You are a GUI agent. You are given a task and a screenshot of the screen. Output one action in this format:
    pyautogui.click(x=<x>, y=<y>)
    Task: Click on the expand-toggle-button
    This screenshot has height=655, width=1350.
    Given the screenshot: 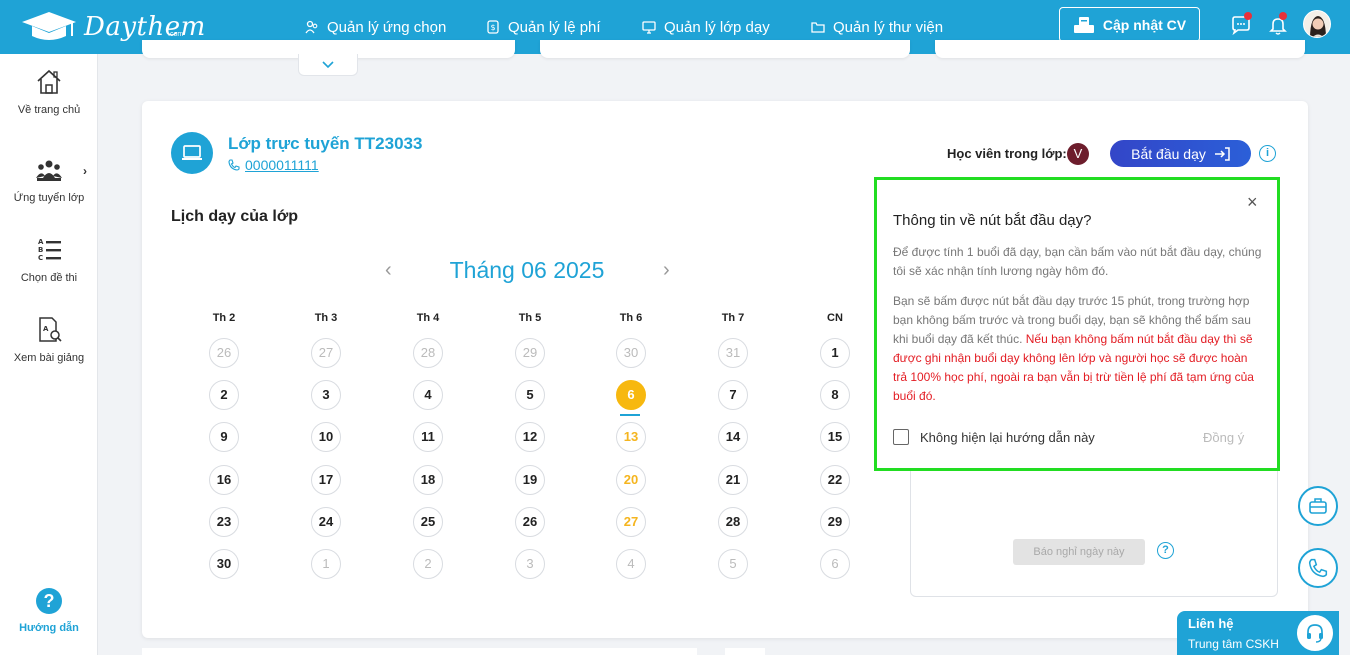 What is the action you would take?
    pyautogui.click(x=328, y=65)
    